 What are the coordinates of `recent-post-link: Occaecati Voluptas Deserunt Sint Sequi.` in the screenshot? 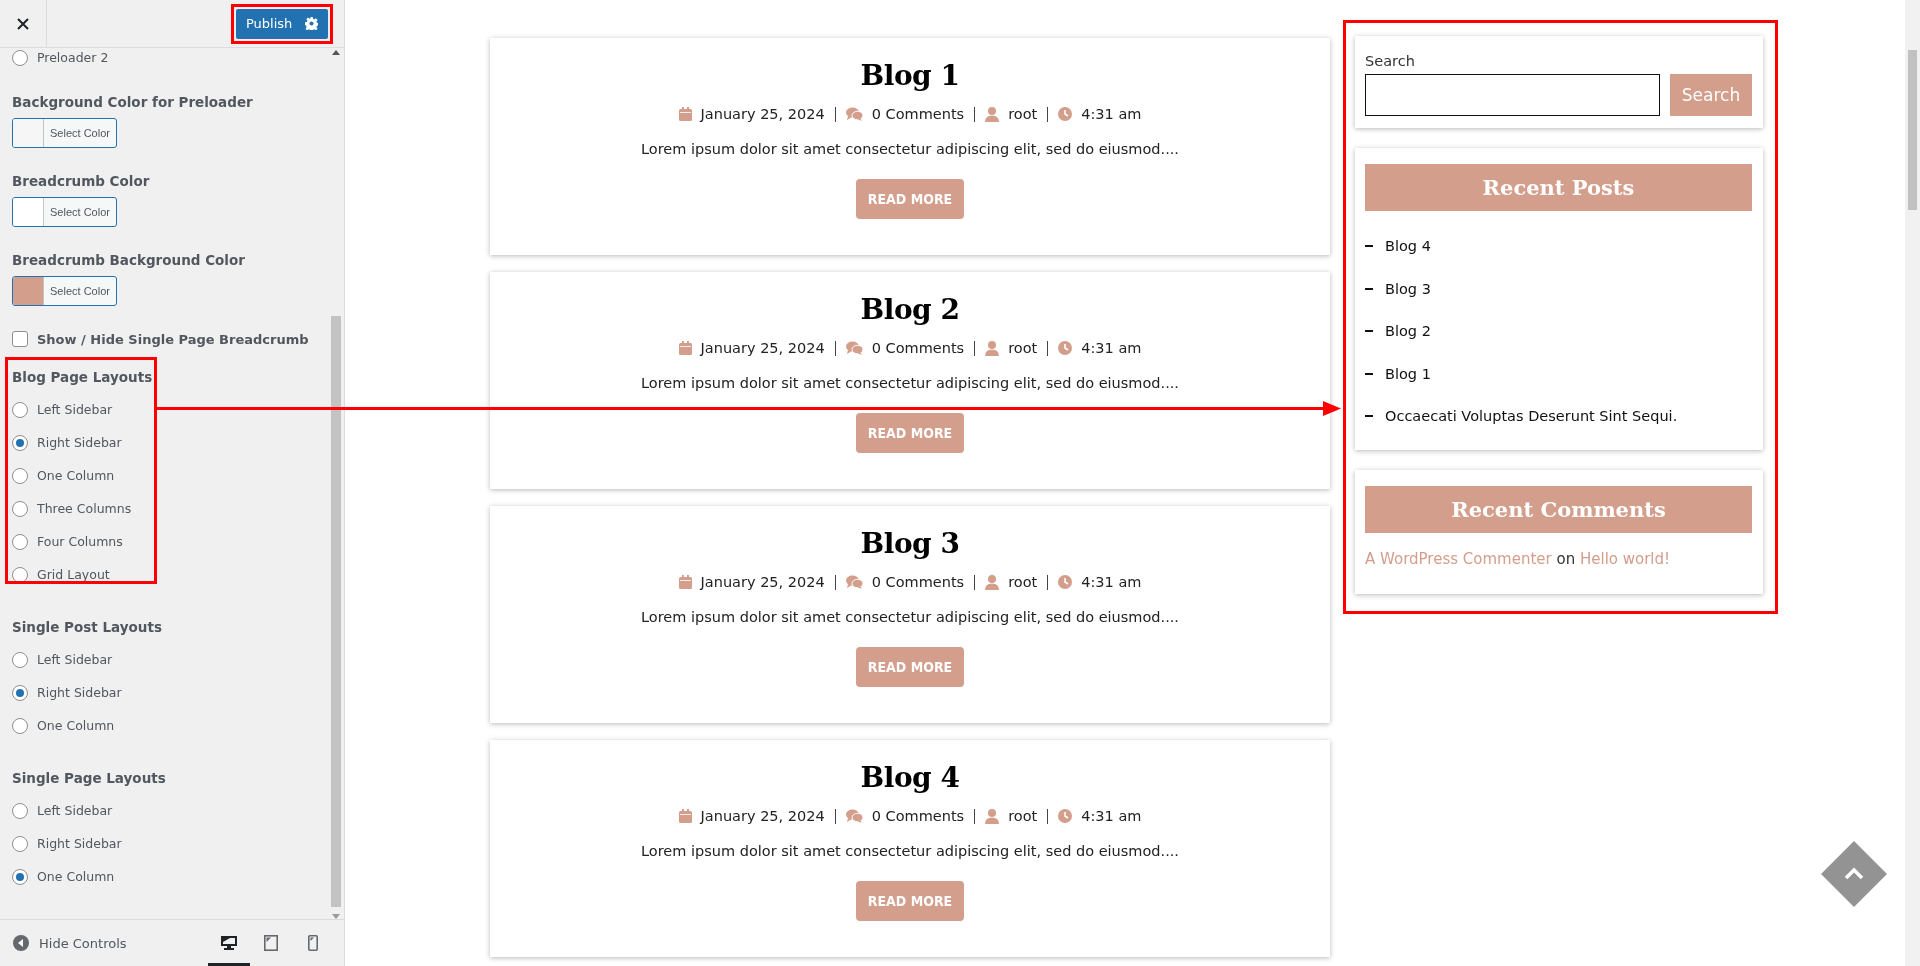 It's located at (1531, 416).